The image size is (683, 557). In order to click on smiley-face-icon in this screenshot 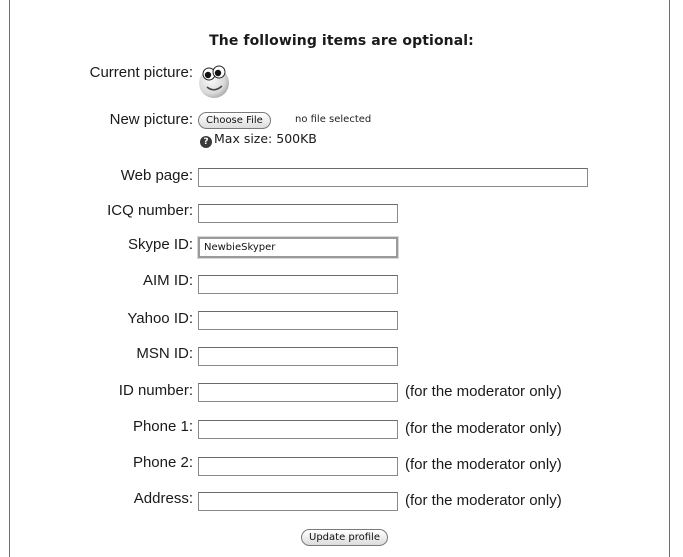, I will do `click(214, 81)`.